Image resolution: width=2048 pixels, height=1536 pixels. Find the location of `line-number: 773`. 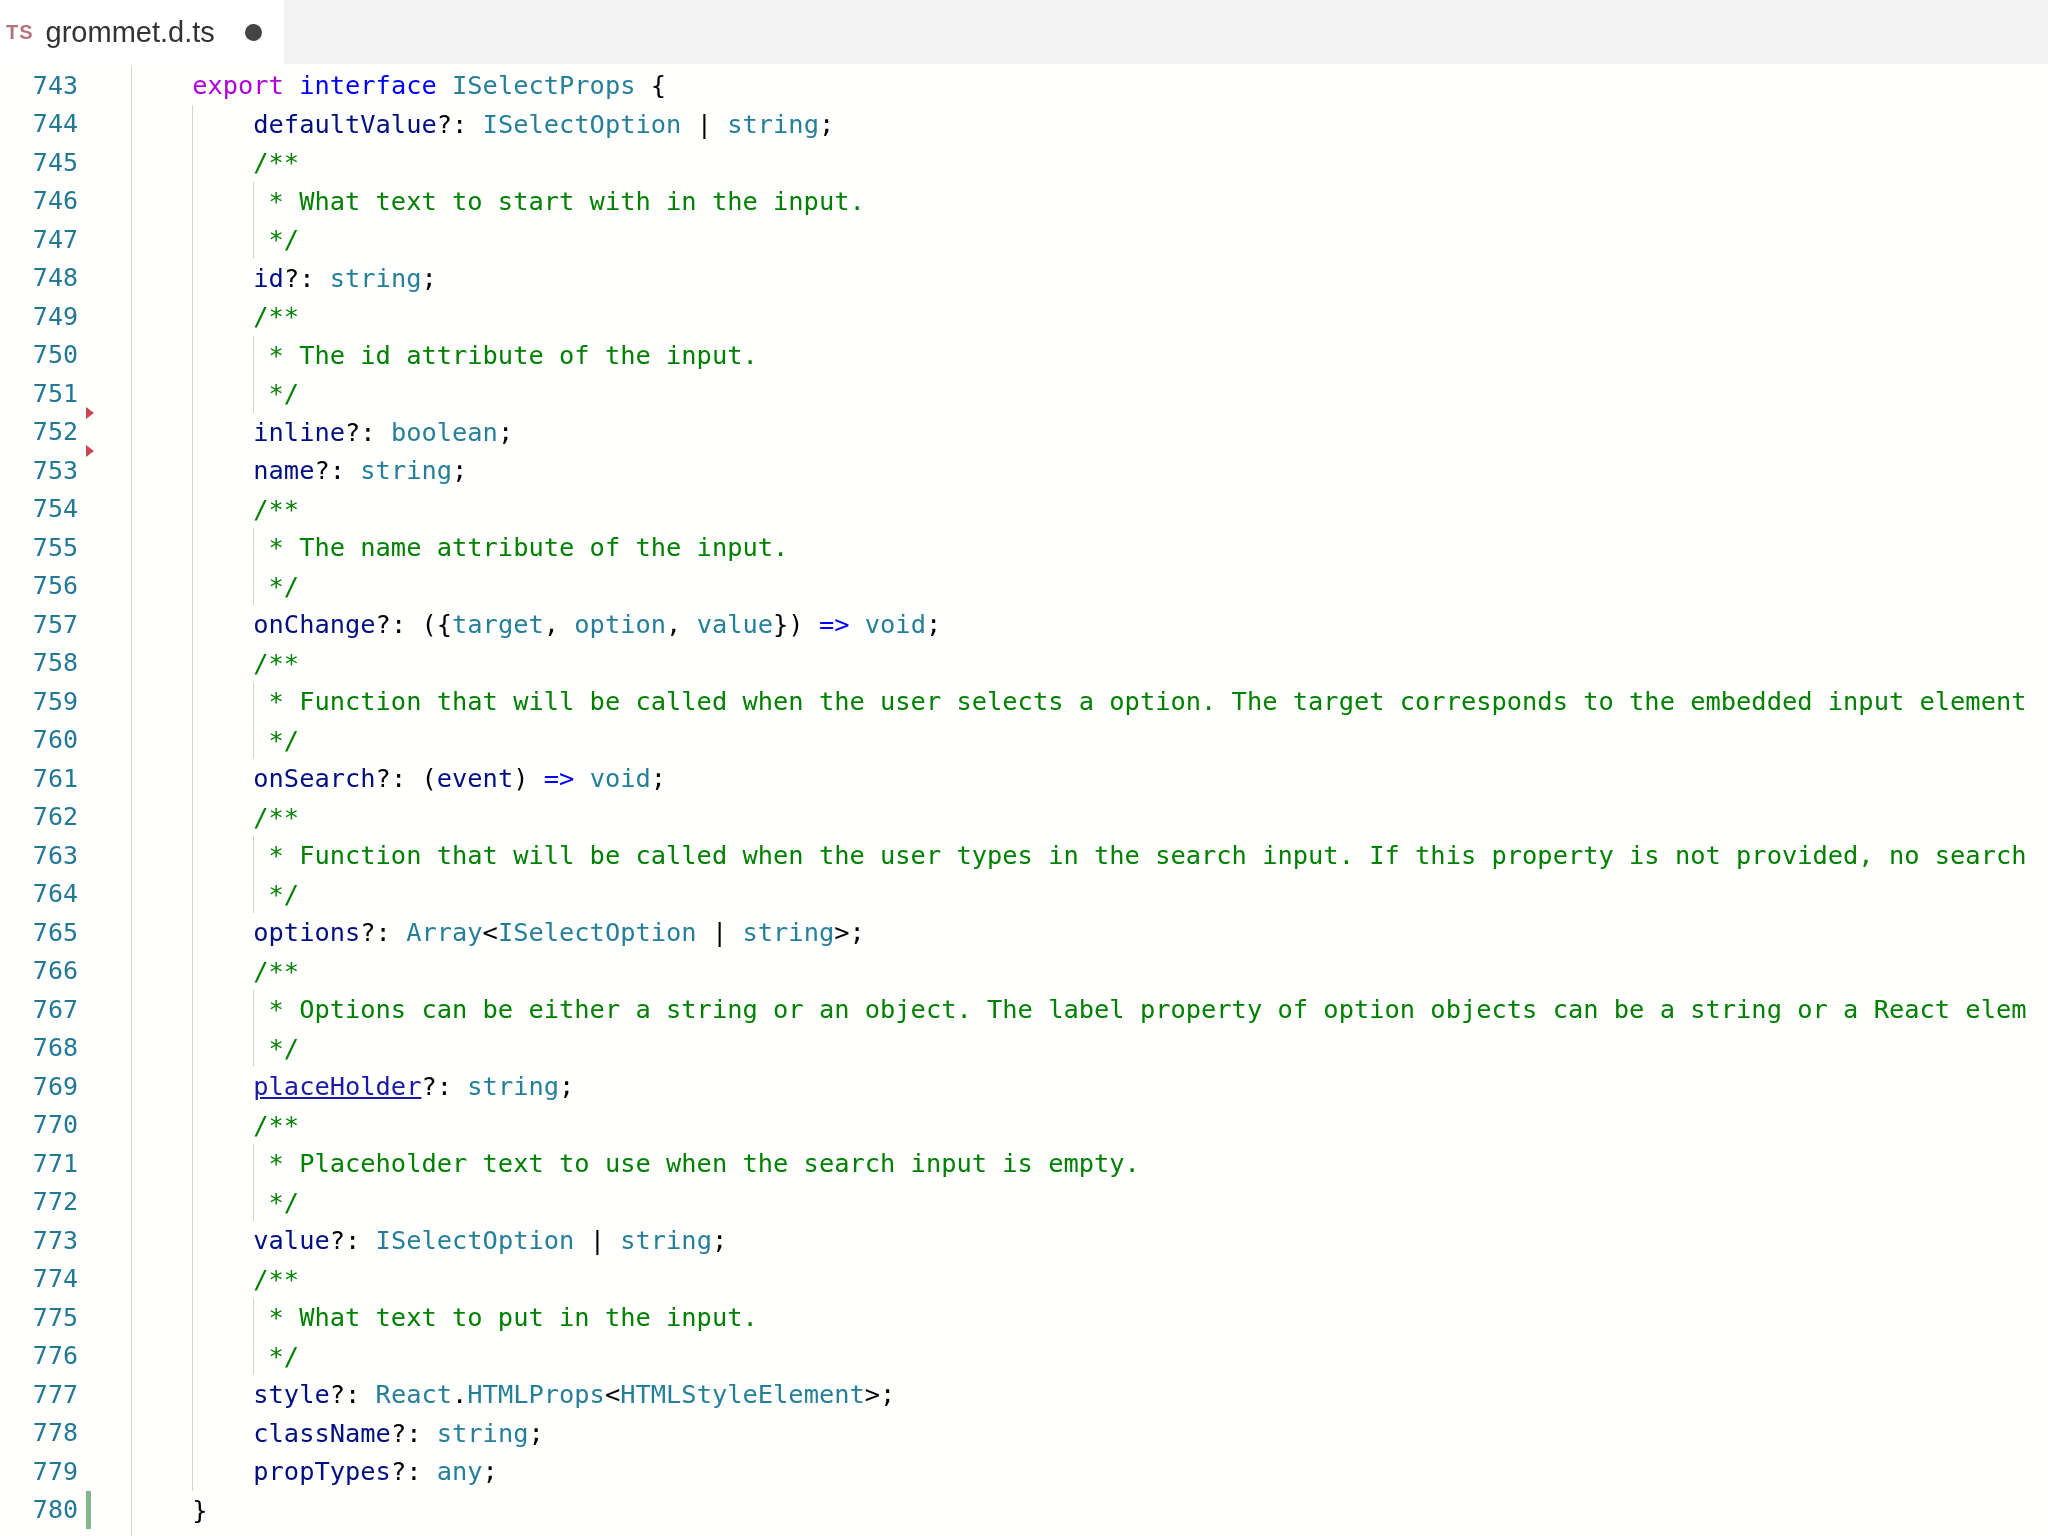

line-number: 773 is located at coordinates (54, 1240).